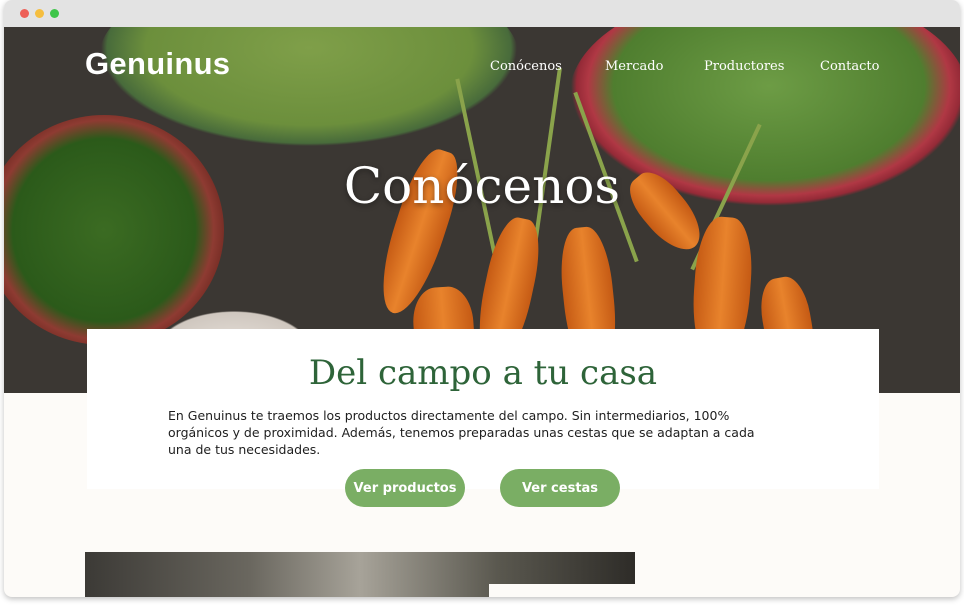 The image size is (964, 605). What do you see at coordinates (24, 13) in the screenshot?
I see `close-window-icon` at bounding box center [24, 13].